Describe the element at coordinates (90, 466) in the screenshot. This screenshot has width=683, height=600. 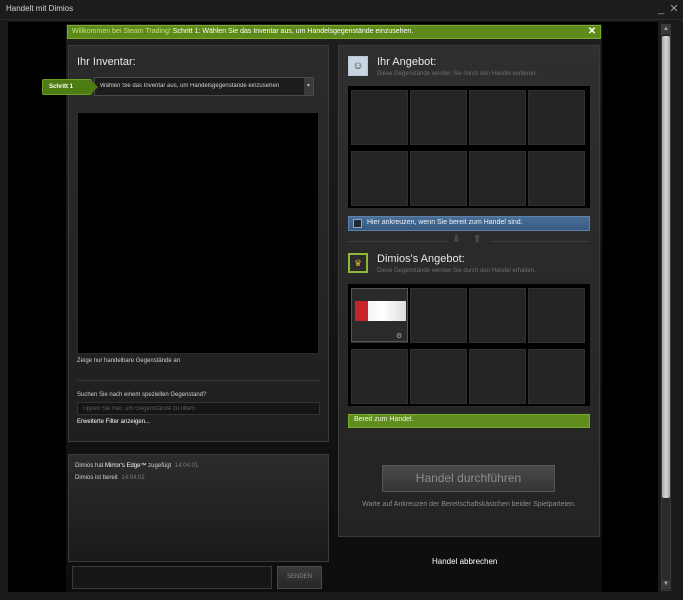
I see `chat-text: Dimios hat` at that location.